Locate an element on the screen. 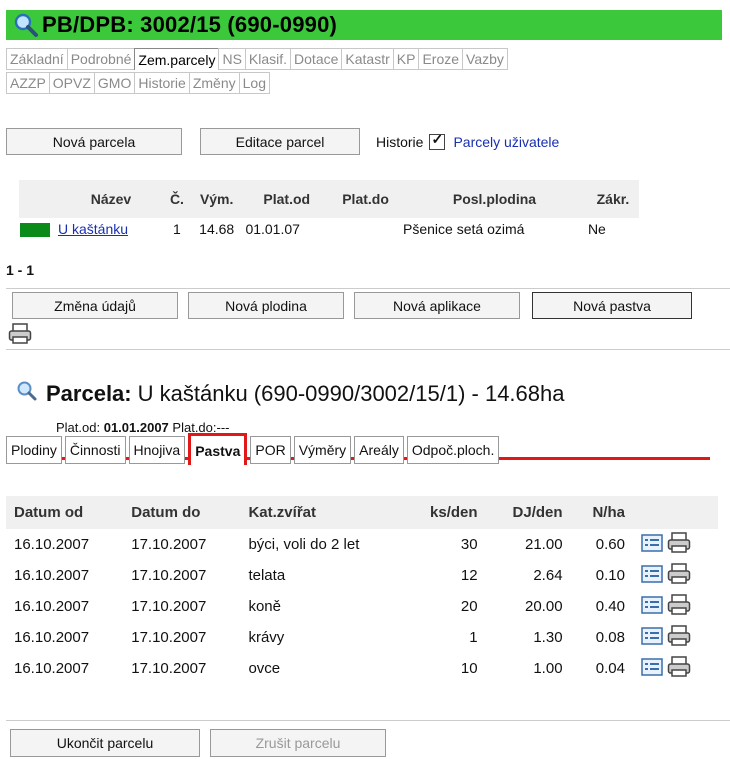 This screenshot has width=730, height=759. cell-dj: 2.64 is located at coordinates (548, 575).